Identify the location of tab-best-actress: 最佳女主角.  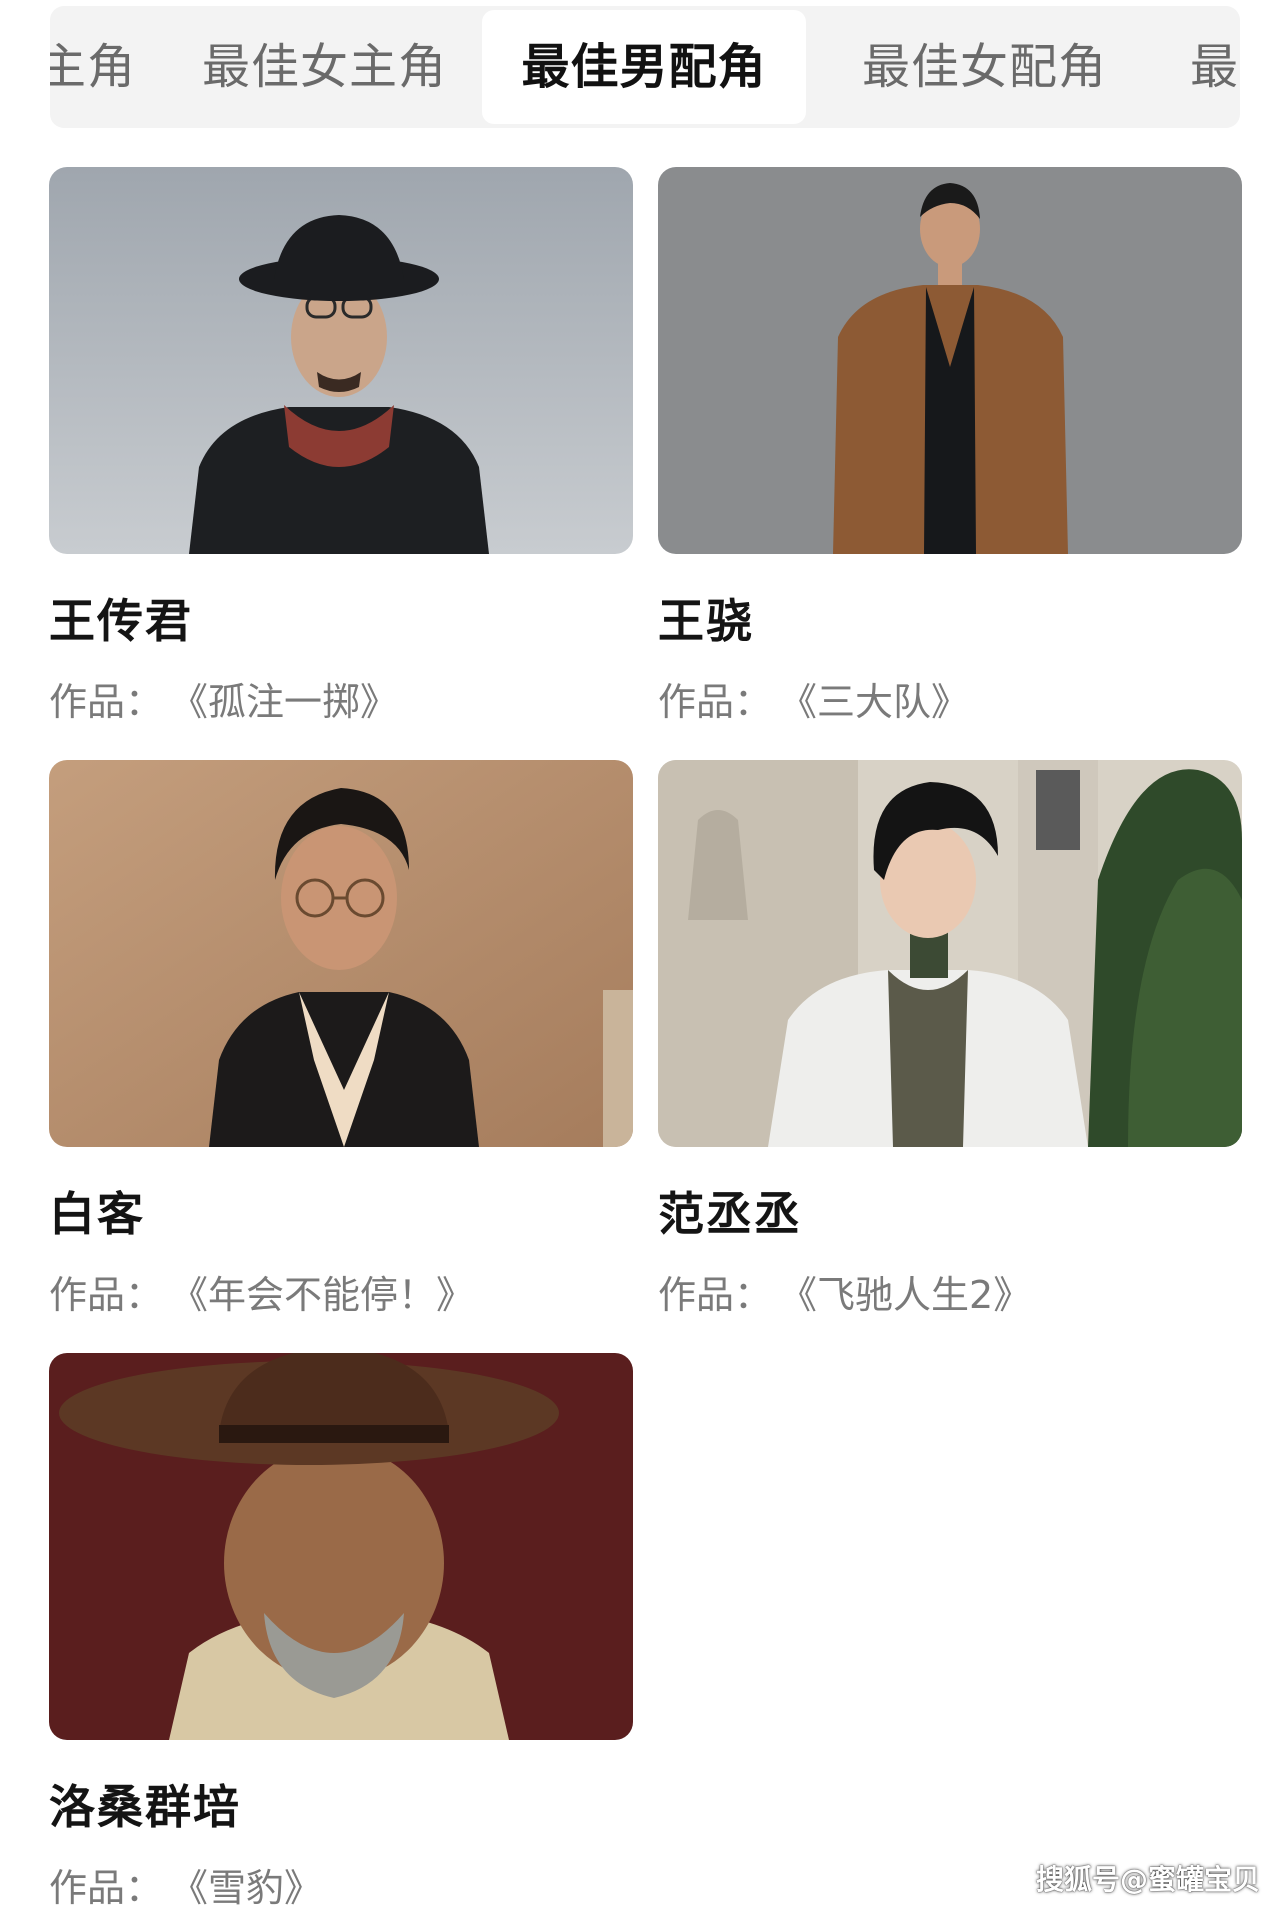
(324, 67).